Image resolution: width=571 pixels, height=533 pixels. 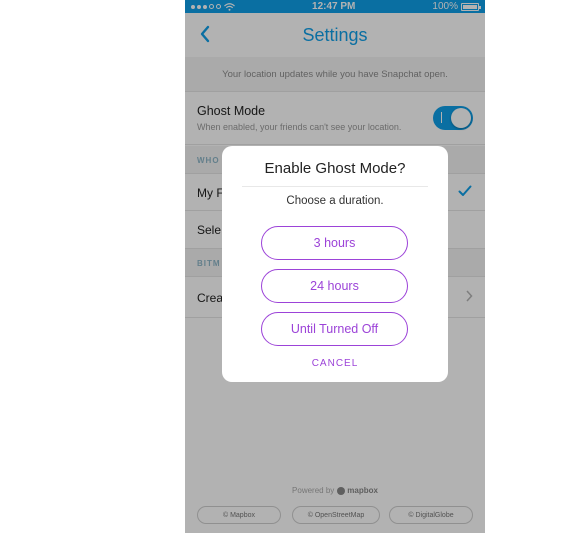 I want to click on duration-until-off-button: Until Turned Off, so click(x=334, y=329).